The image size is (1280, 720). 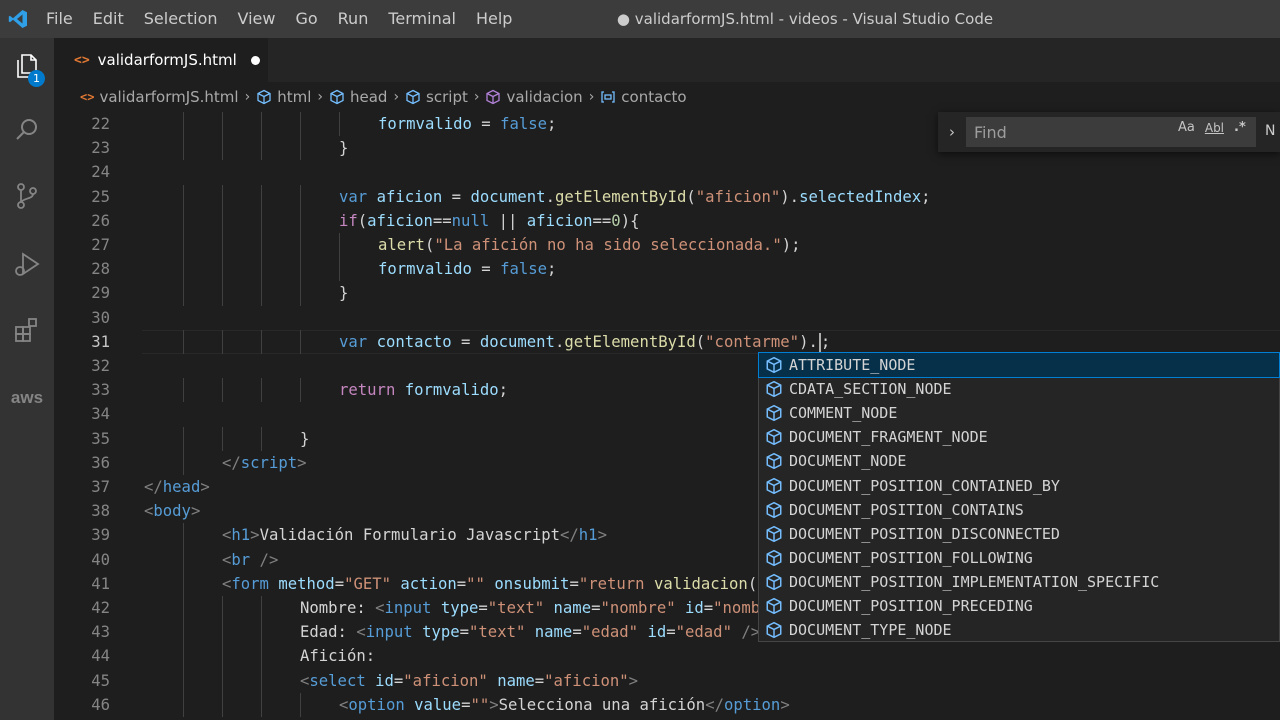 What do you see at coordinates (534, 97) in the screenshot?
I see `breadcrumb-item-validacion: validacion` at bounding box center [534, 97].